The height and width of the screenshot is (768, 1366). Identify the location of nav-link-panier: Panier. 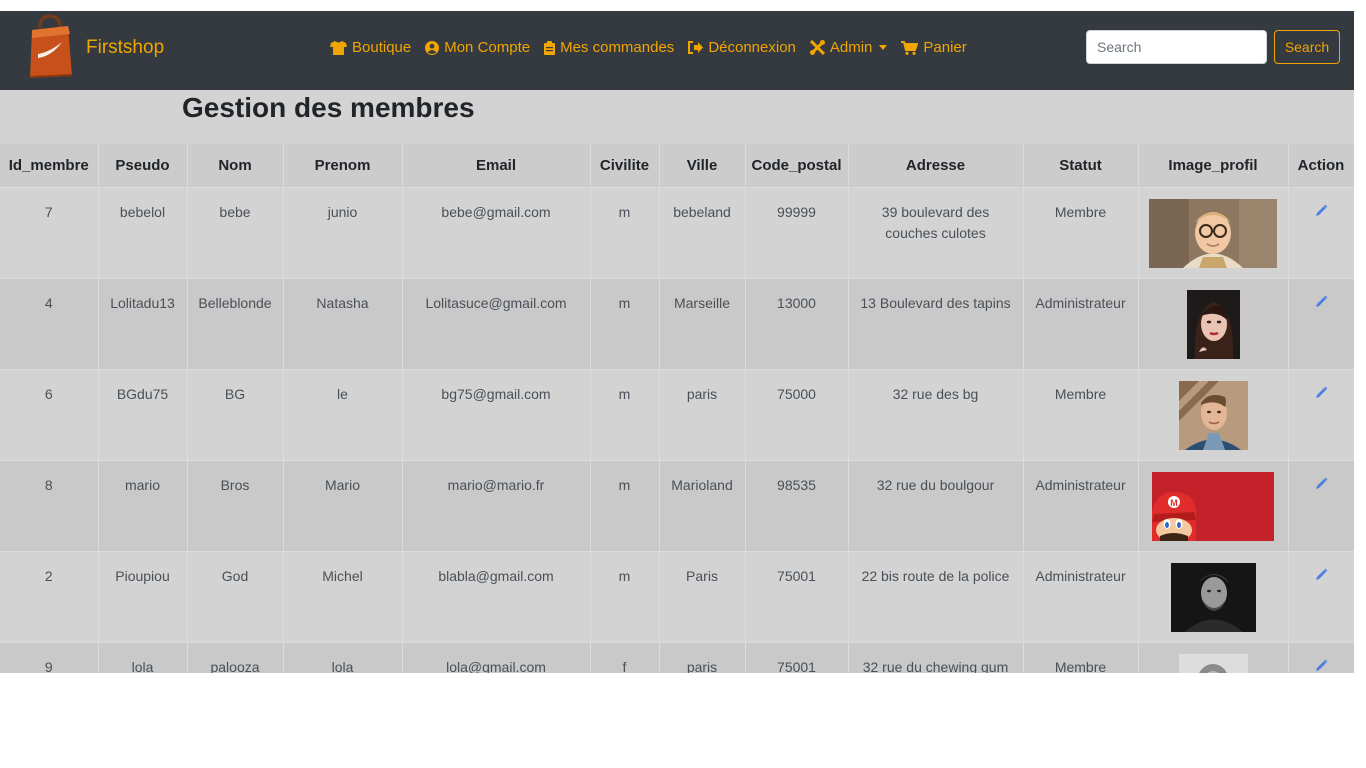
(934, 47).